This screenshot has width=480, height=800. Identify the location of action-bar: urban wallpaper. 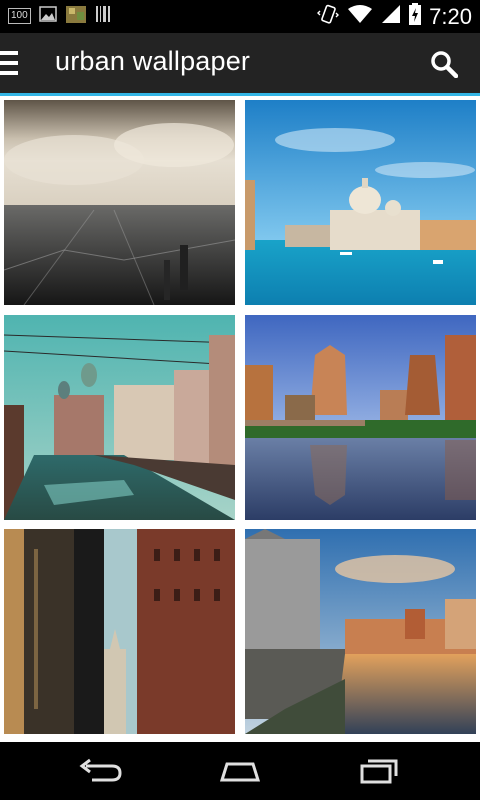
(240, 64).